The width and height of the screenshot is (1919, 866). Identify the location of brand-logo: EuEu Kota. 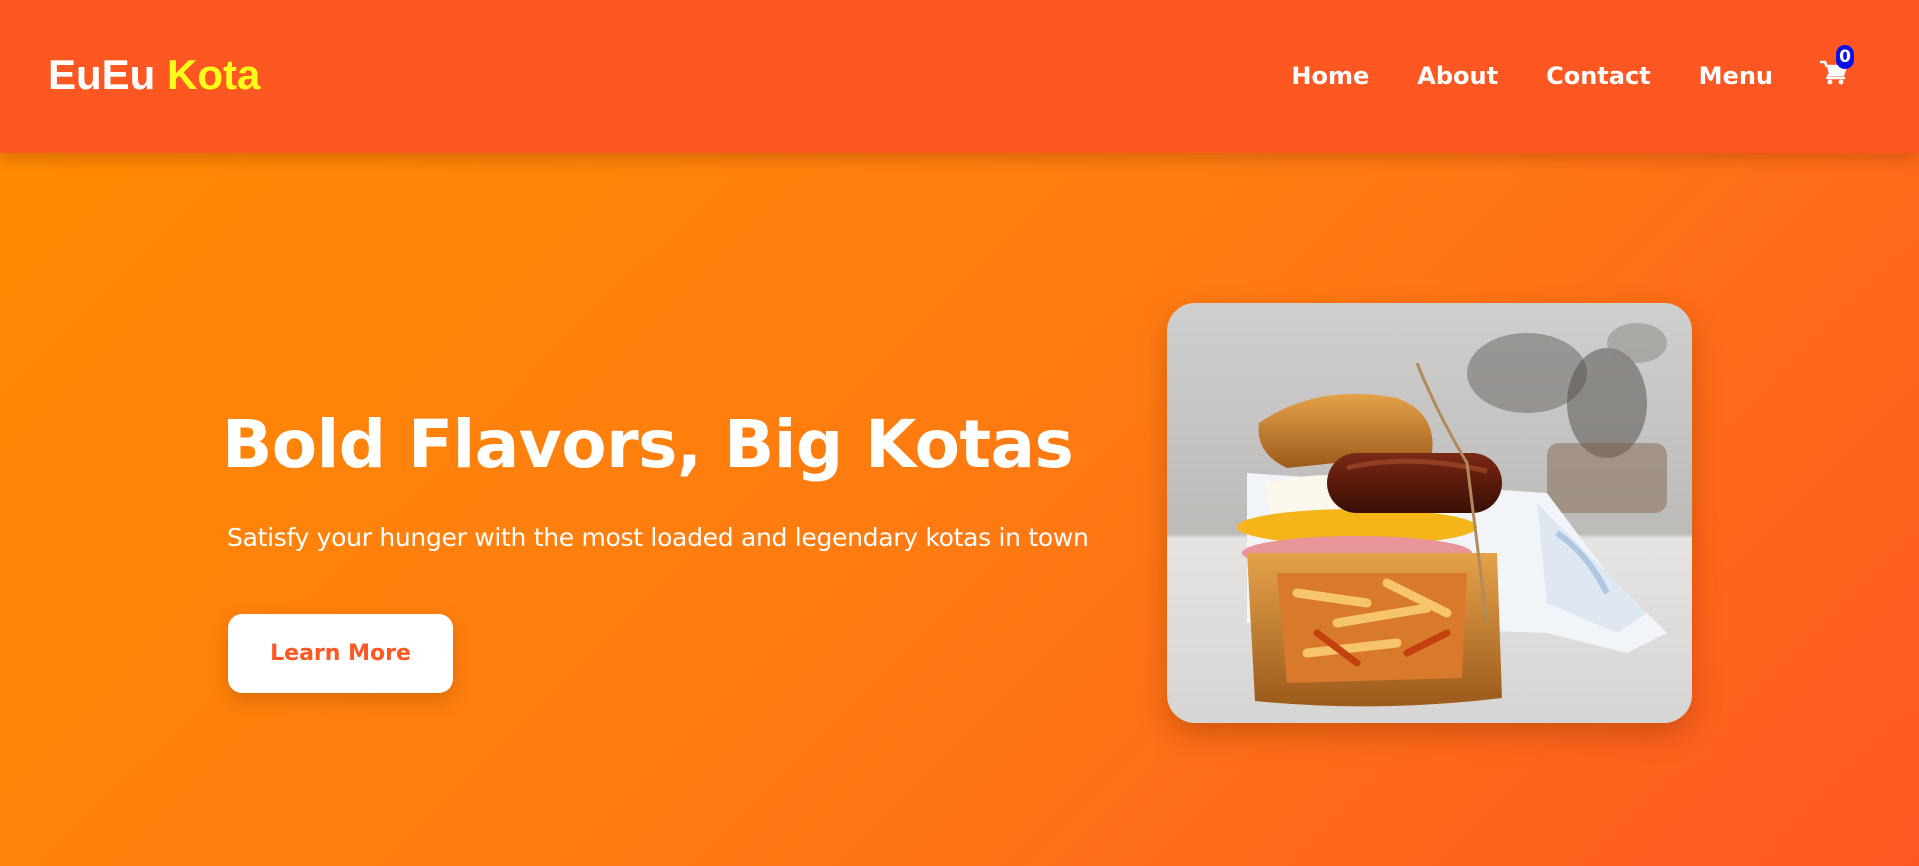
(154, 75).